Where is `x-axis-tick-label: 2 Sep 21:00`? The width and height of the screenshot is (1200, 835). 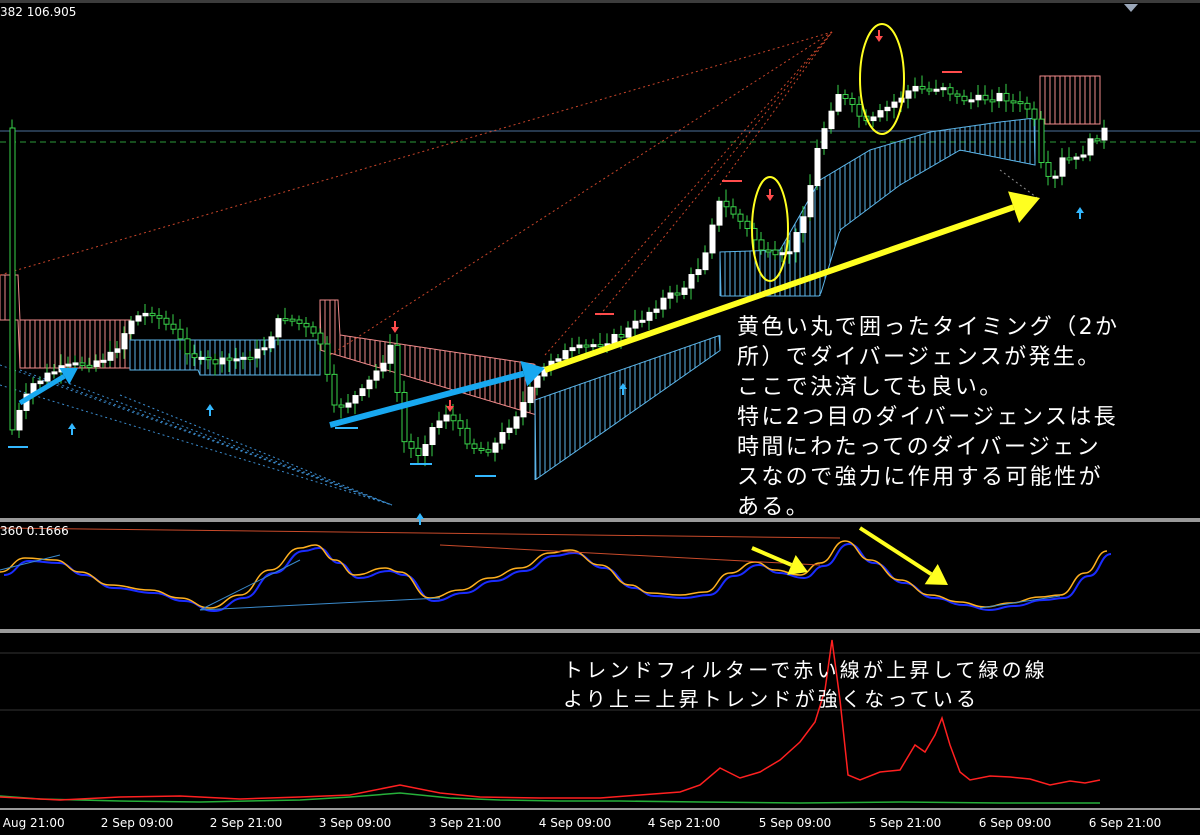 x-axis-tick-label: 2 Sep 21:00 is located at coordinates (246, 823).